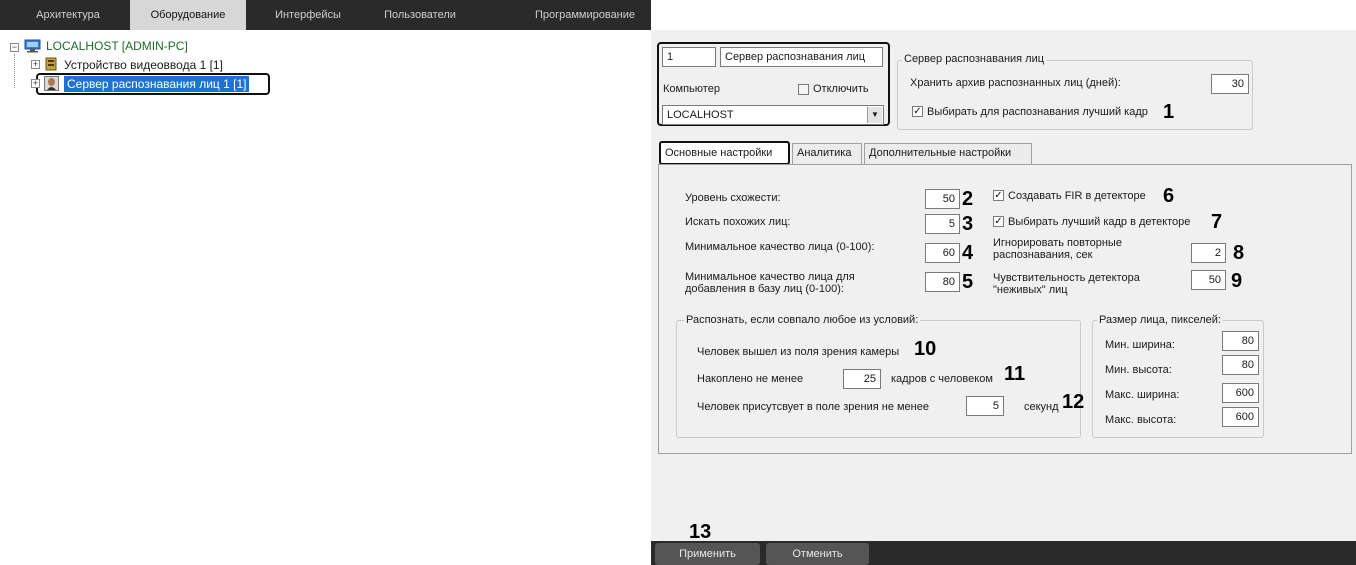  I want to click on best-frame-detector-checkbox: ✓, so click(998, 221).